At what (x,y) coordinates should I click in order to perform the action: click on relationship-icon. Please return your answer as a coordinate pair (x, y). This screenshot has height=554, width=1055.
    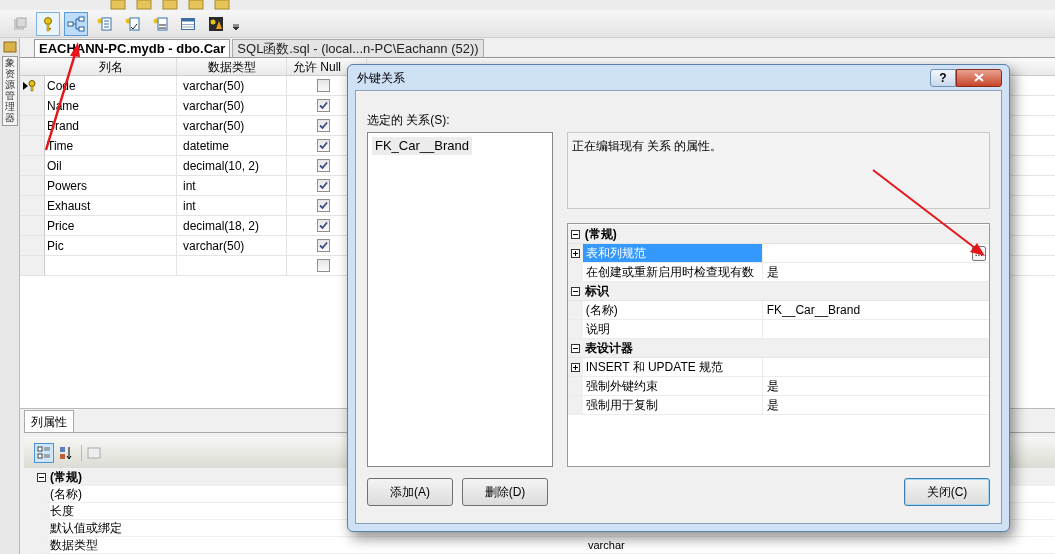
    Looking at the image, I should click on (76, 23).